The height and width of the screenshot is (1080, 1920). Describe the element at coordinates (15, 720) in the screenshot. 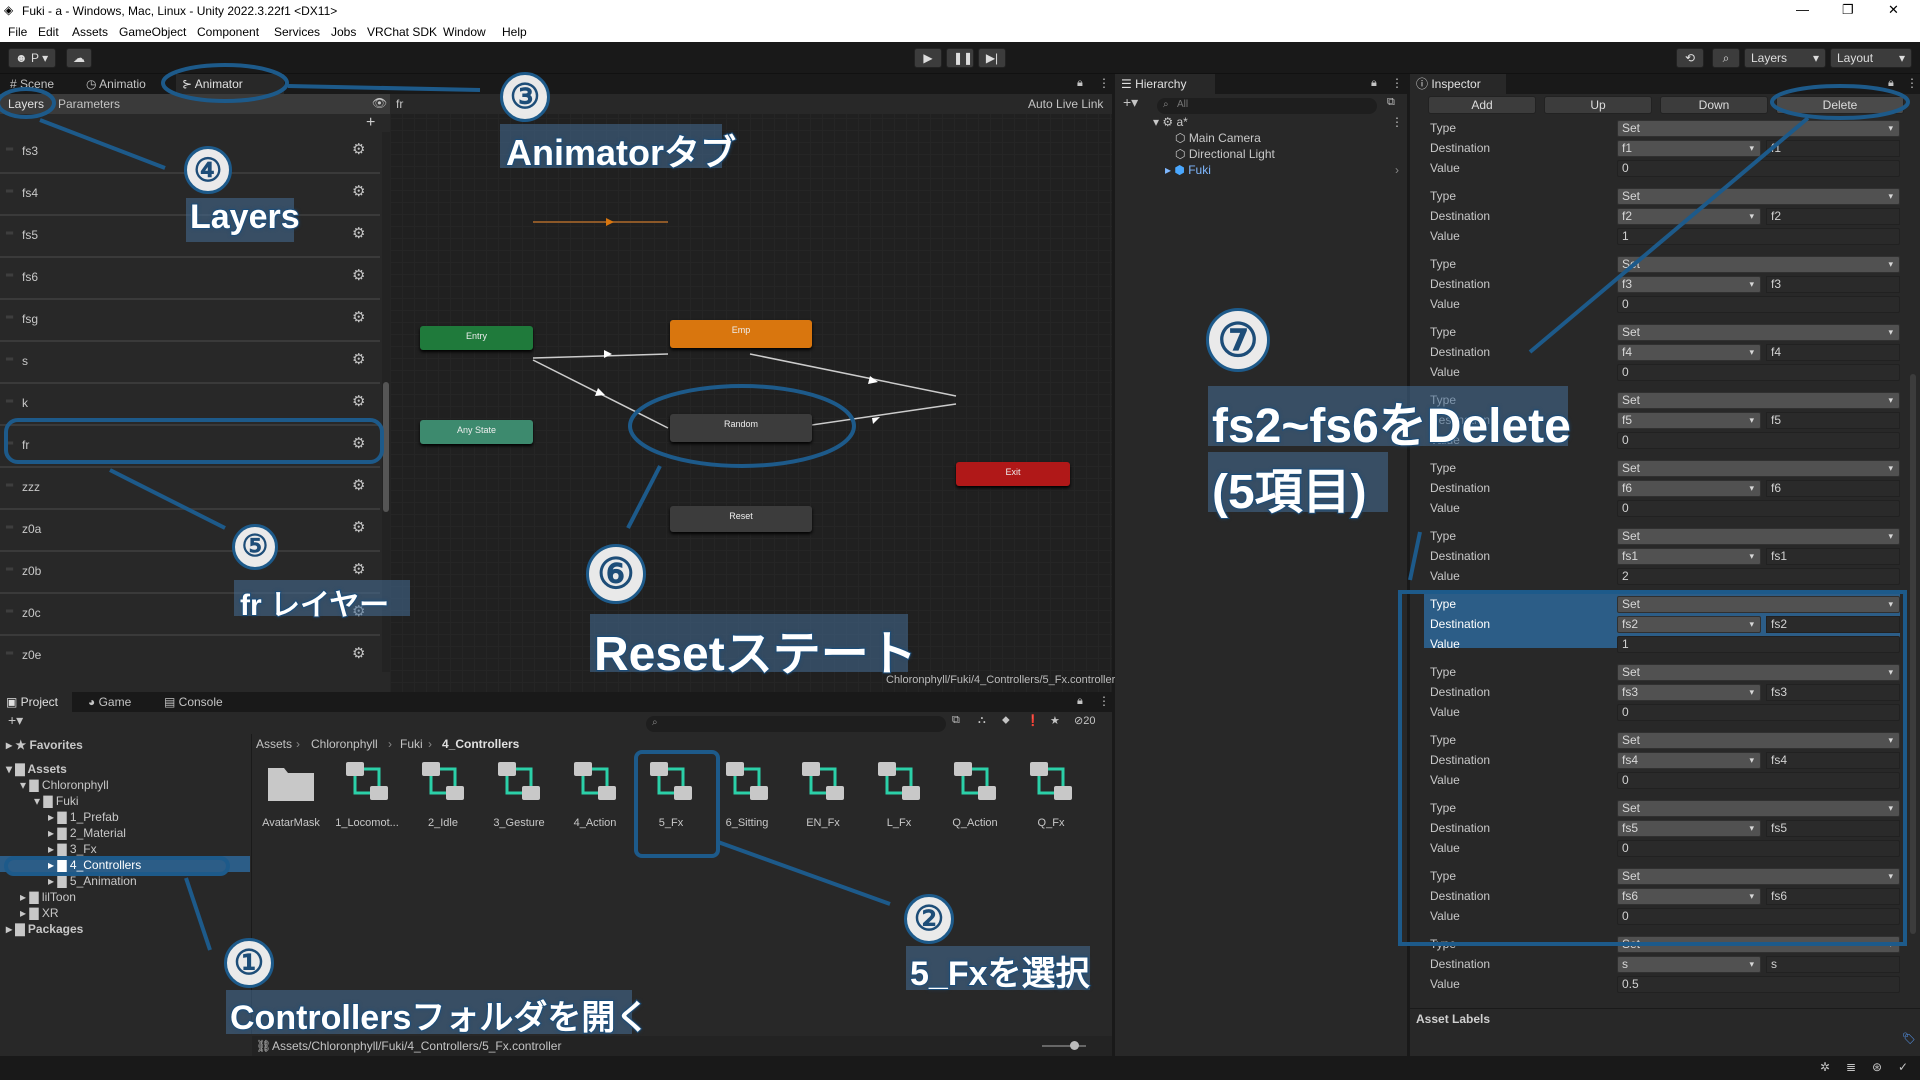

I see `create-asset-icon: +▾` at that location.